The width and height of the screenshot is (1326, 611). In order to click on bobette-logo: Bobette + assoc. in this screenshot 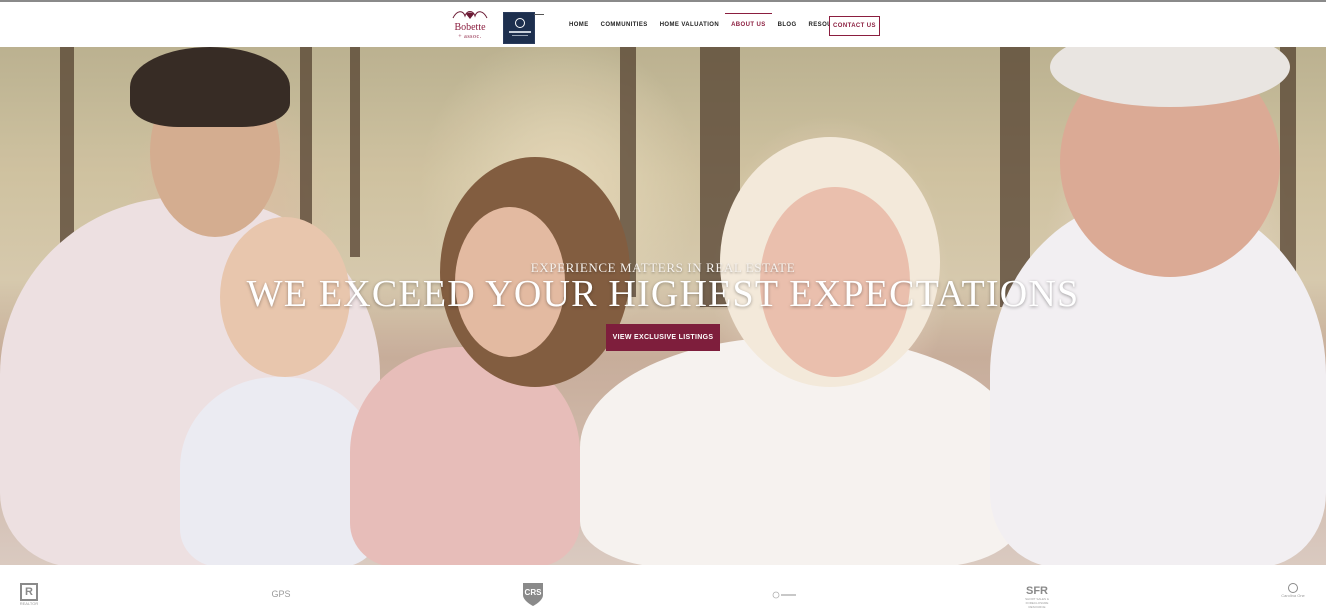, I will do `click(470, 26)`.